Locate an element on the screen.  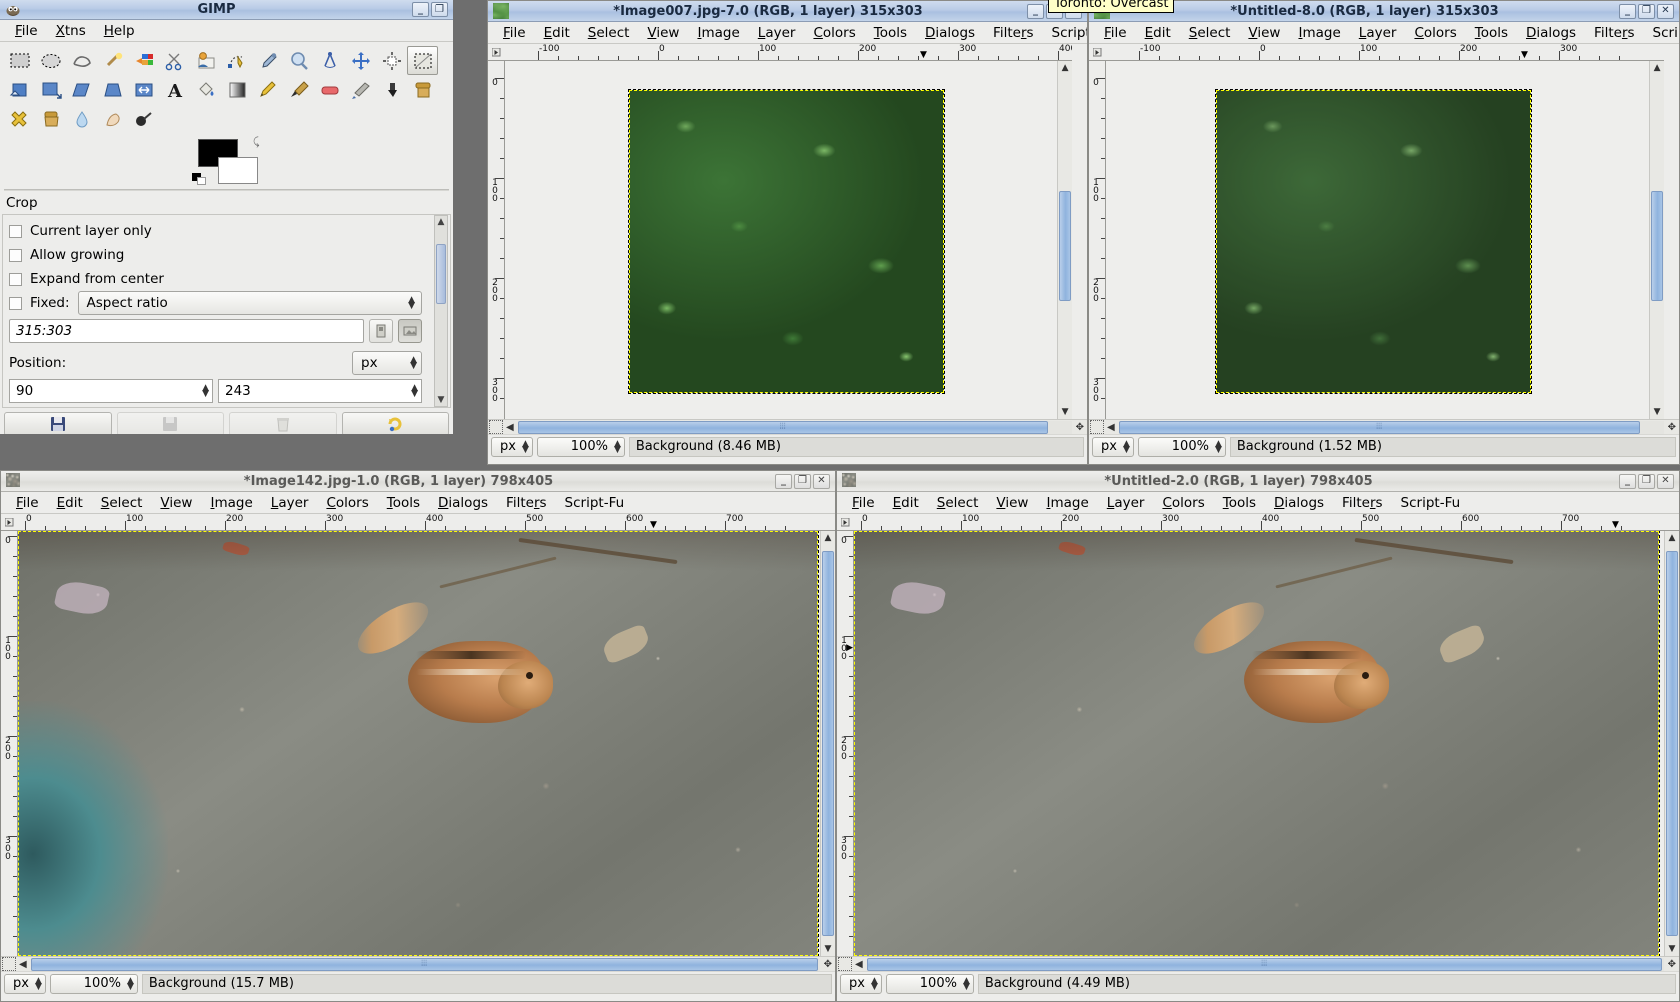
tool-blur-sharpen is located at coordinates (81, 118).